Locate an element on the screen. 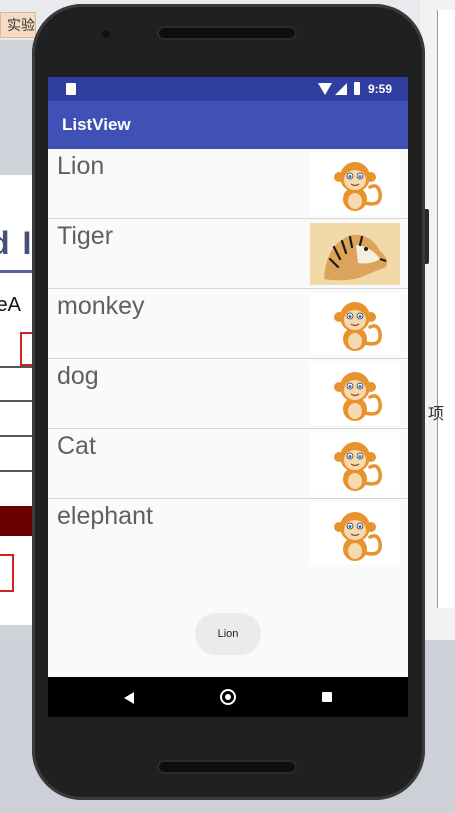  list-item: elephant is located at coordinates (228, 534).